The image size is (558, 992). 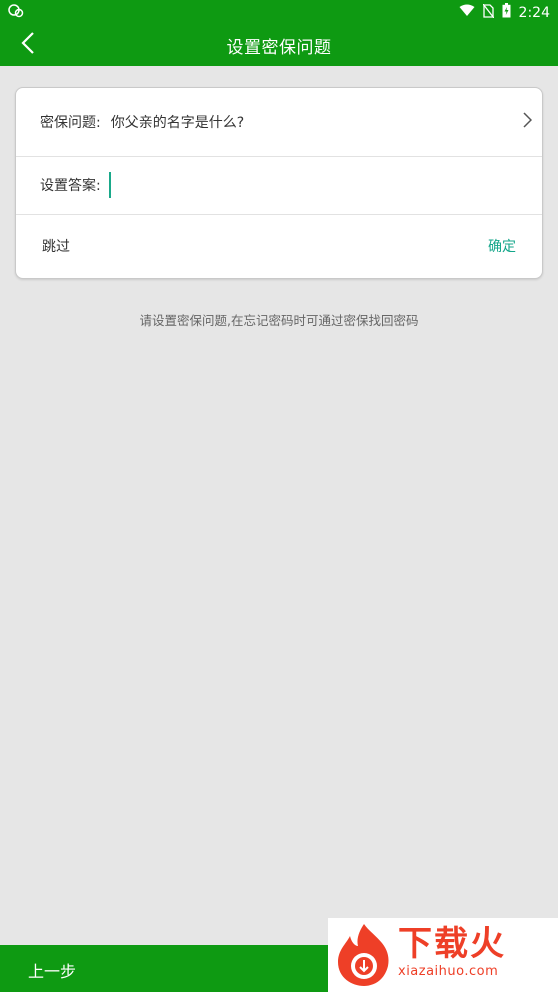 I want to click on answer-row: 设置答案:, so click(x=279, y=185).